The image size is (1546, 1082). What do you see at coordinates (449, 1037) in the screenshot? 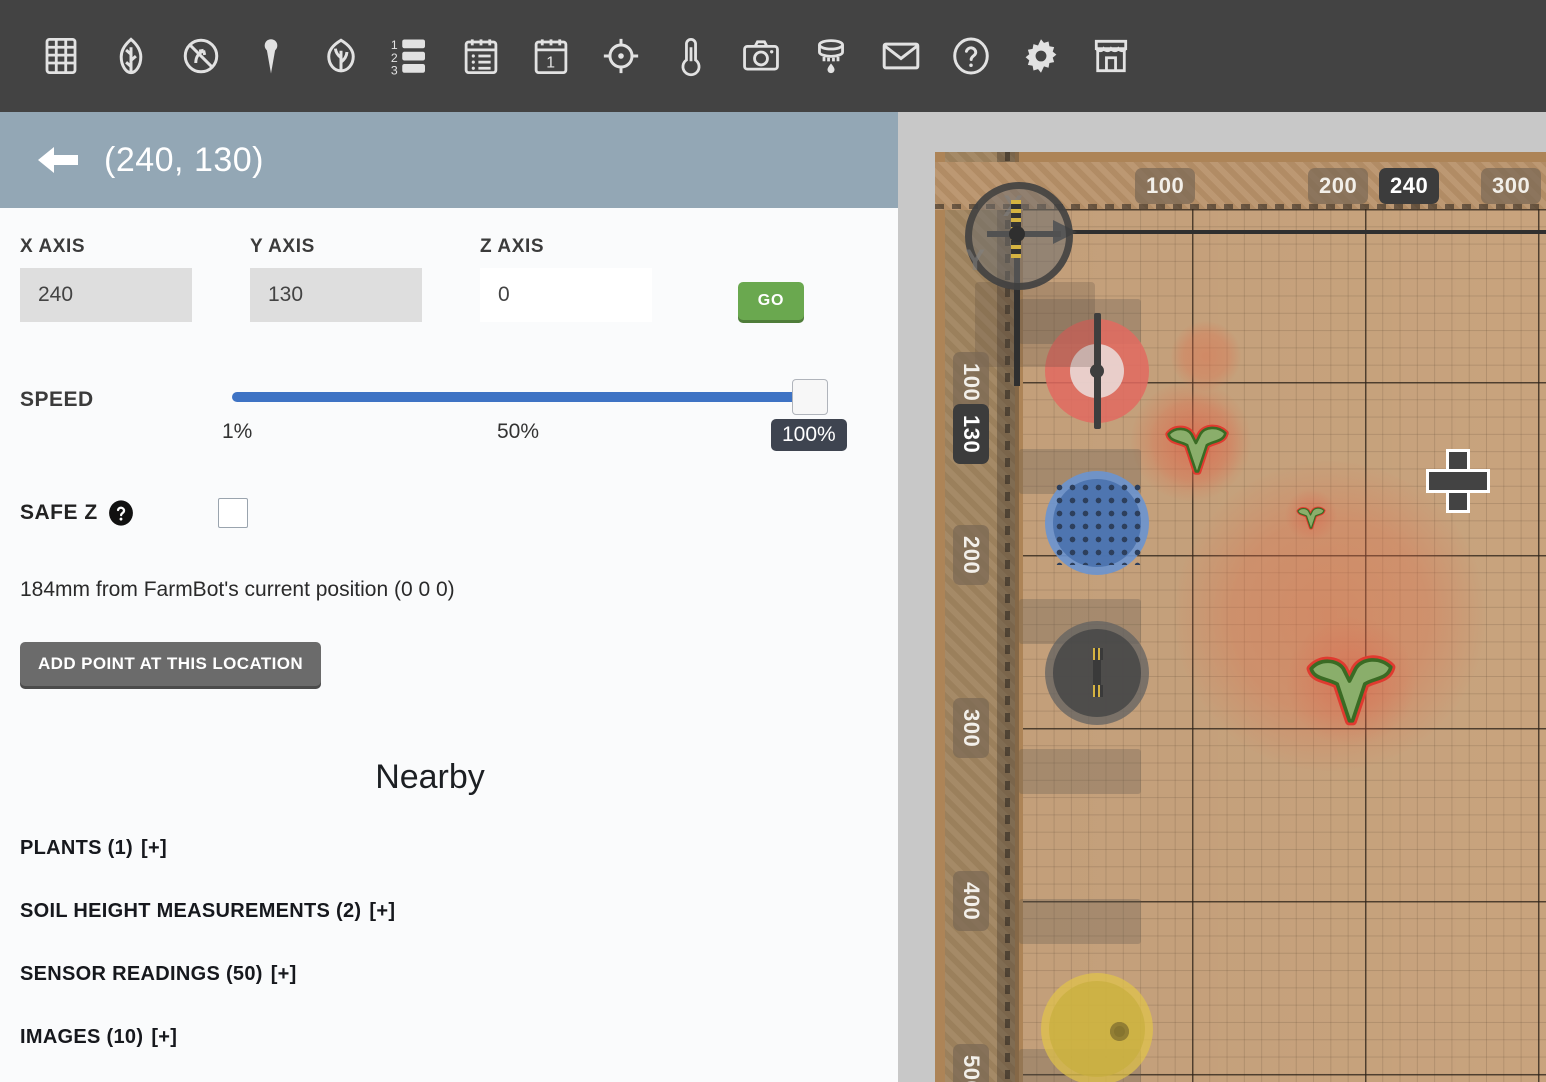
I see `nearby-item-images: IMAGES (10) [+]` at bounding box center [449, 1037].